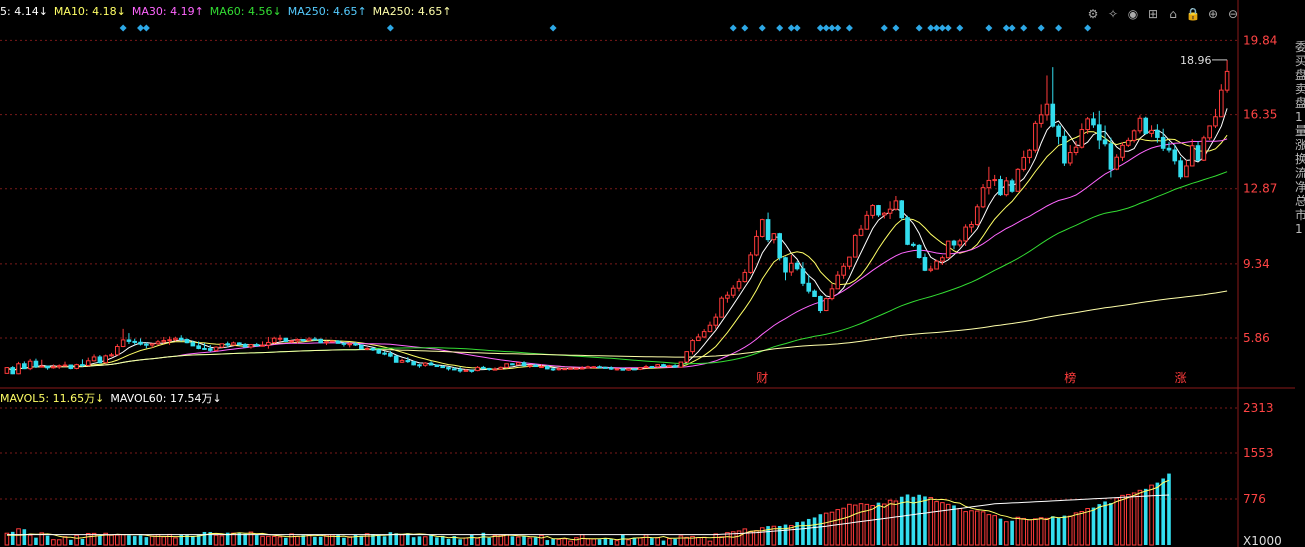 This screenshot has width=1305, height=547. What do you see at coordinates (1300, 201) in the screenshot?
I see `side-tab-char: 总` at bounding box center [1300, 201].